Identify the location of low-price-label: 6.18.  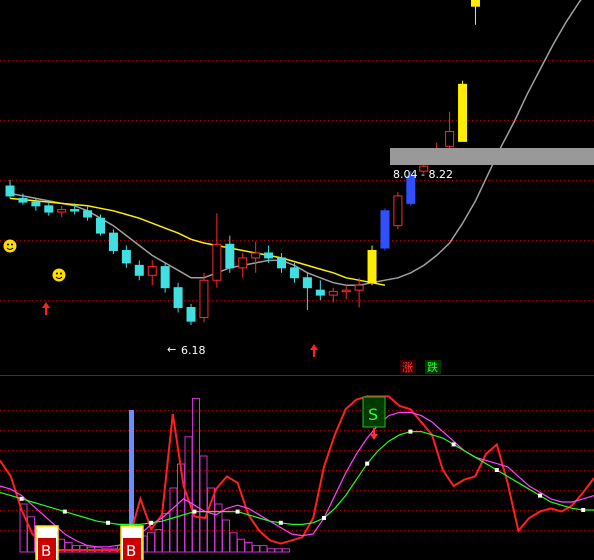
(193, 350).